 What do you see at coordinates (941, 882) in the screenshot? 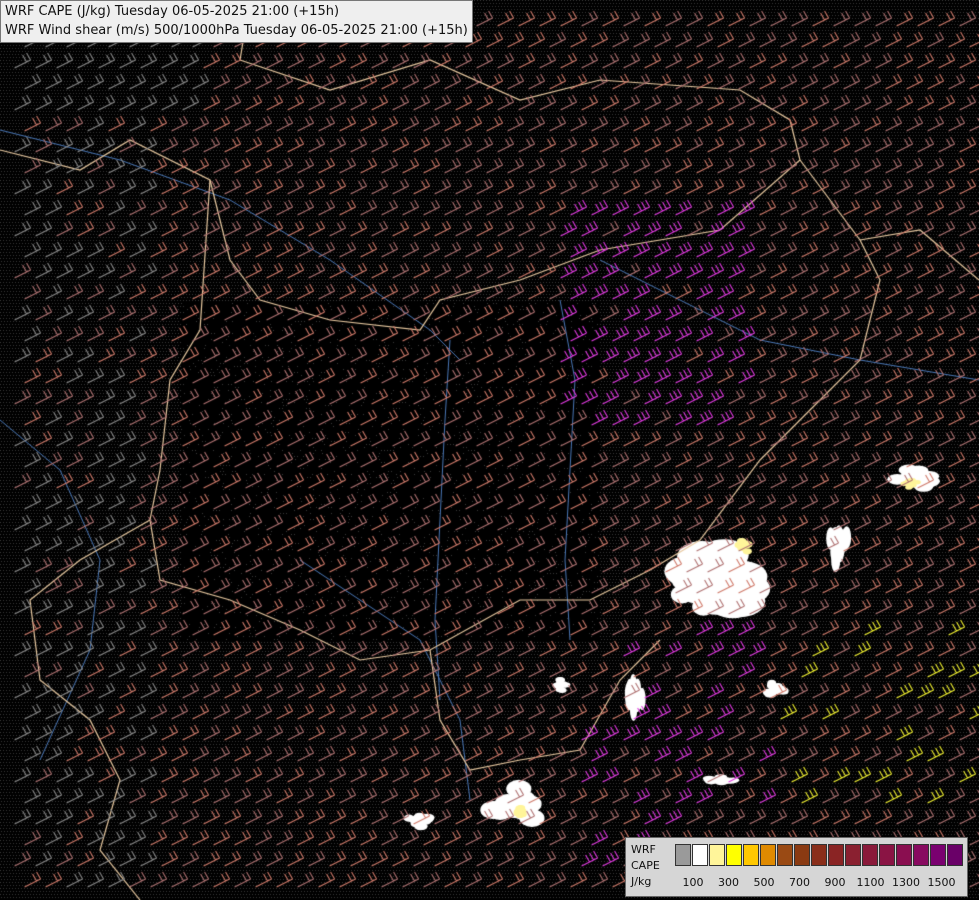
I see `legend-tick-label: 1500` at bounding box center [941, 882].